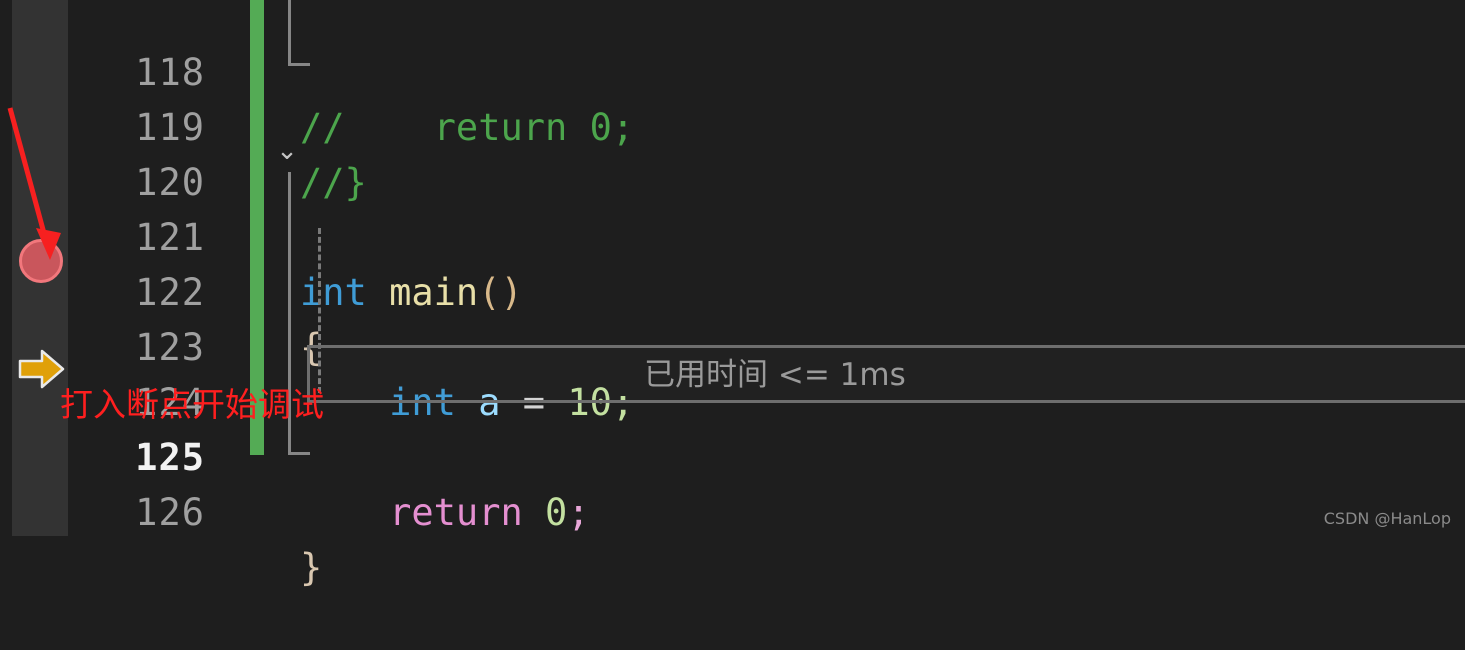 The width and height of the screenshot is (1465, 650). What do you see at coordinates (556, 512) in the screenshot?
I see `token-number: 0` at bounding box center [556, 512].